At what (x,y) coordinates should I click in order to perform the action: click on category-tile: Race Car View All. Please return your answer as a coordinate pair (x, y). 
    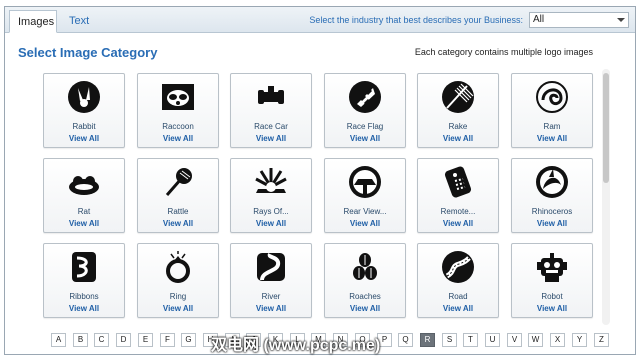
    Looking at the image, I should click on (271, 110).